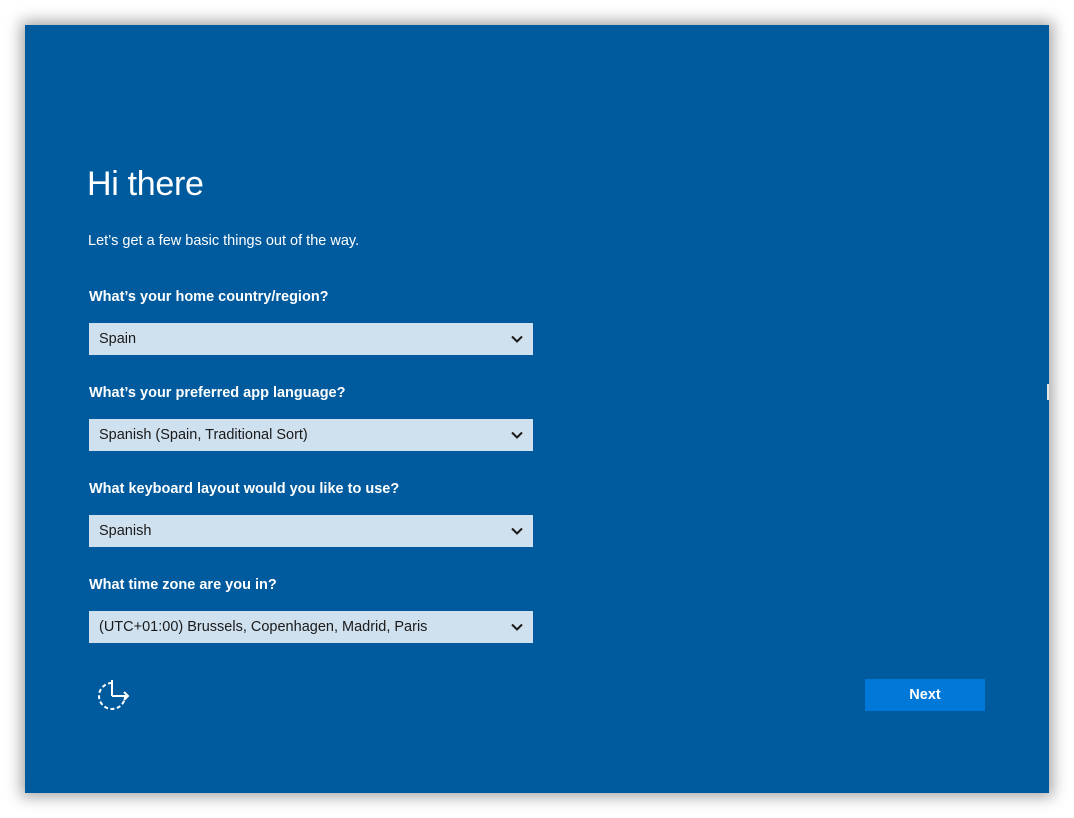  I want to click on keyboard-layout-dropdown: Spanish, so click(311, 531).